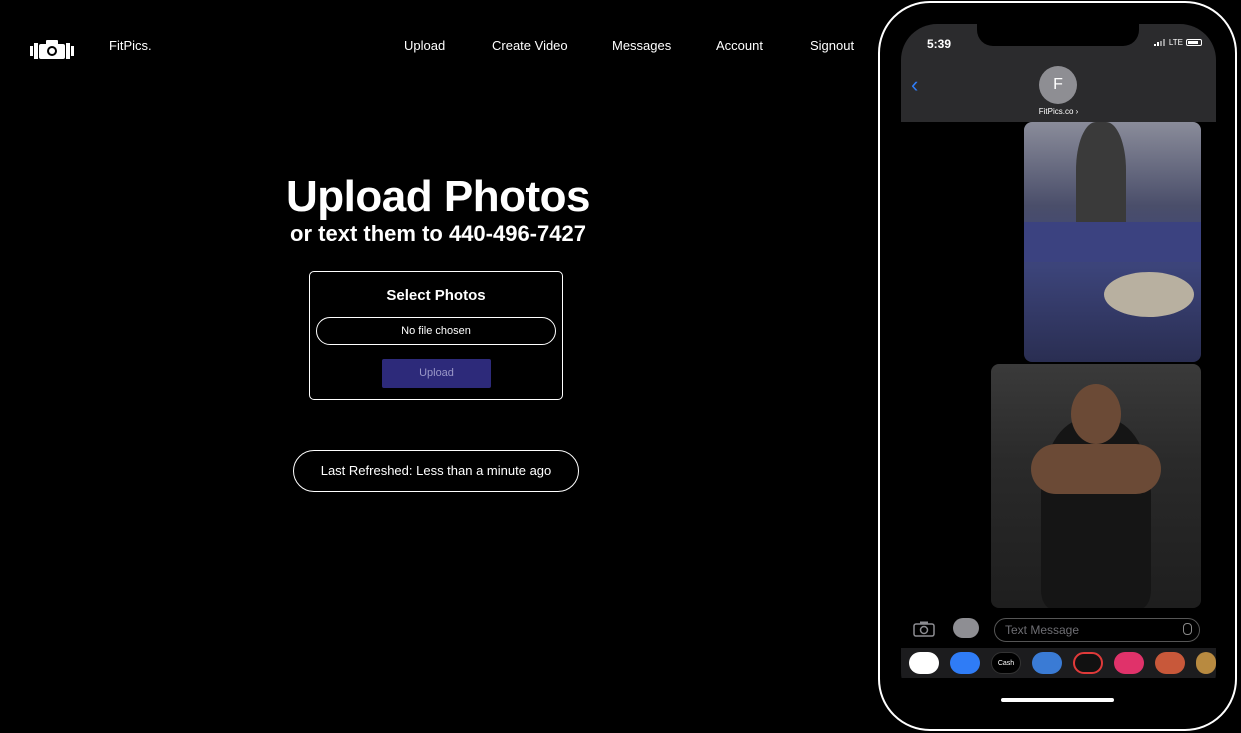 This screenshot has height=733, width=1241. I want to click on search-app-icon, so click(1129, 663).